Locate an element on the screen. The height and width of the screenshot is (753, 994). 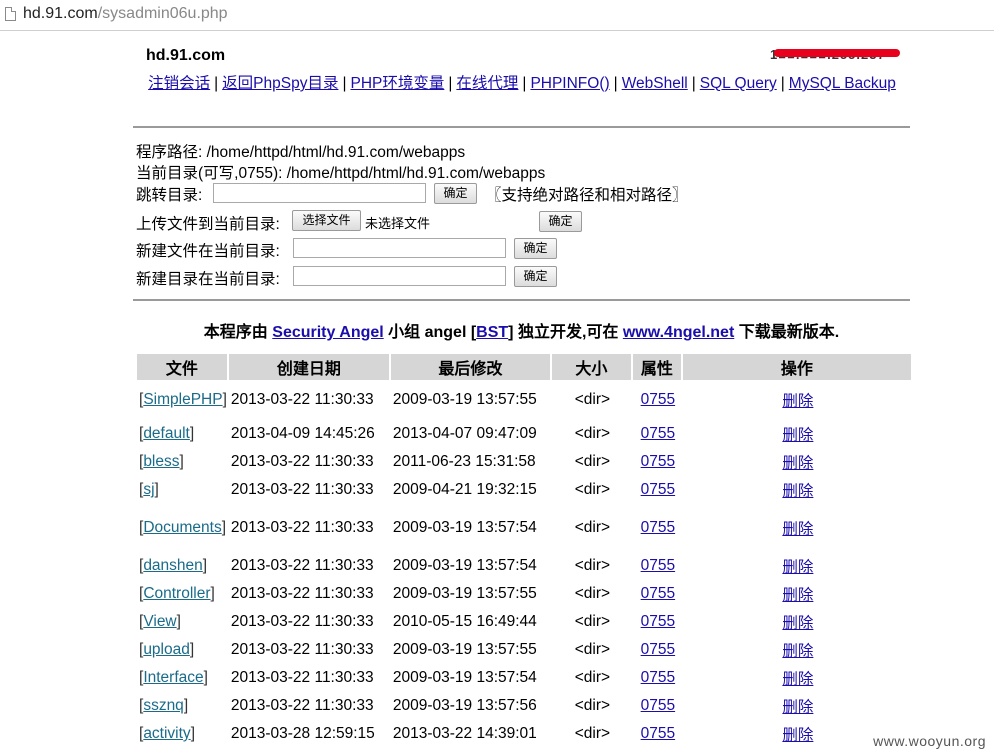
credit-text: 本程序由 is located at coordinates (235, 332).